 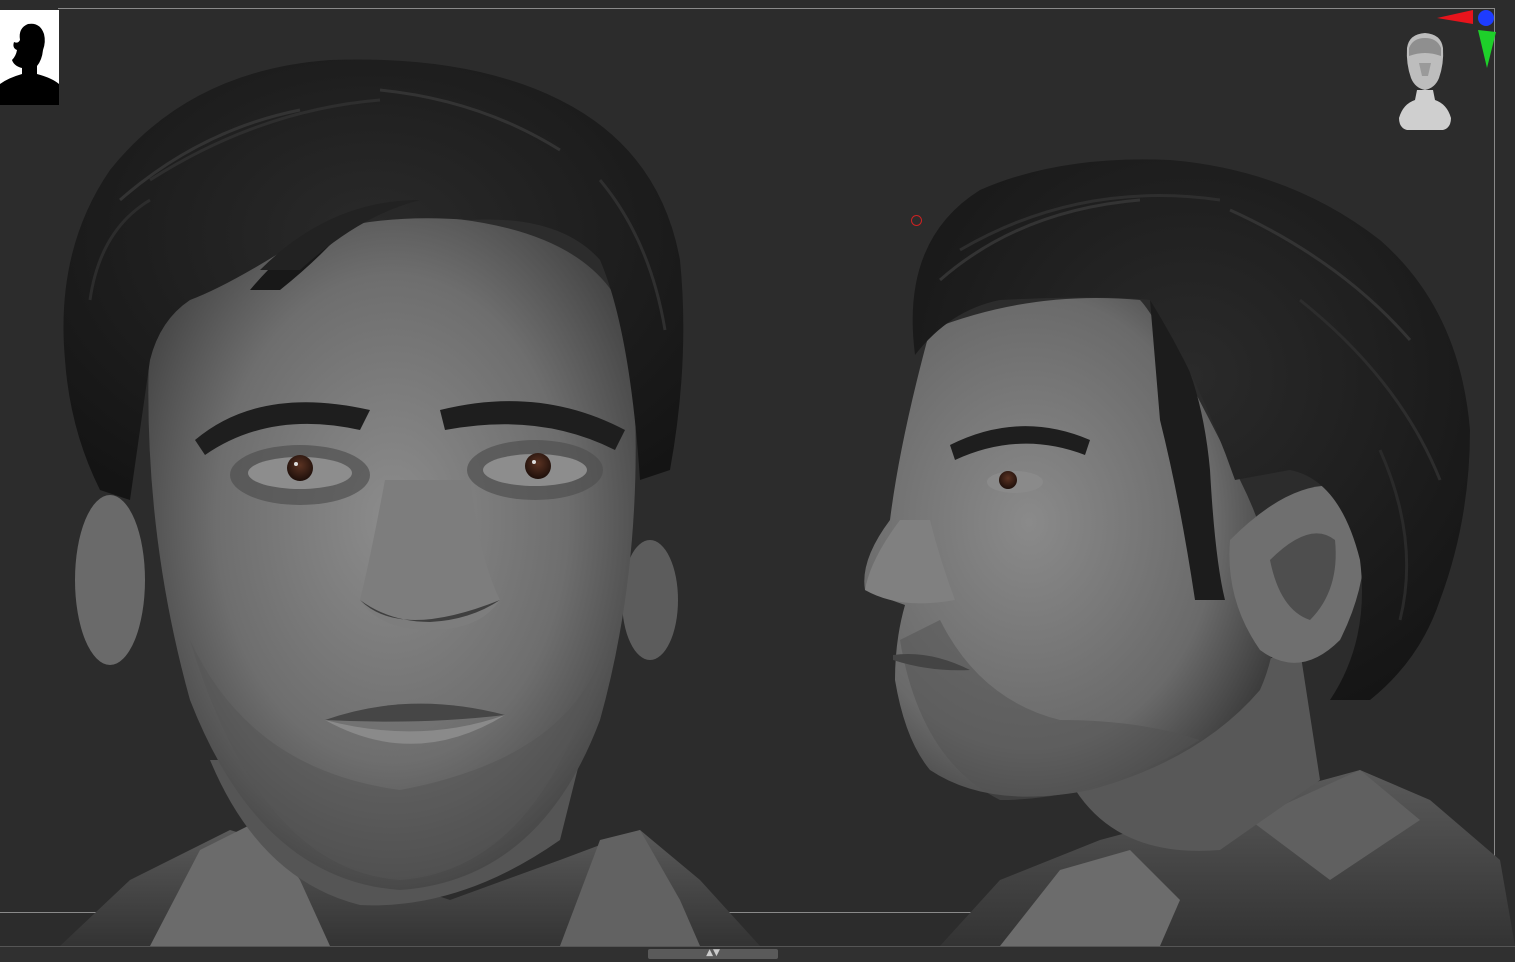 What do you see at coordinates (916, 220) in the screenshot?
I see `brush-cursor` at bounding box center [916, 220].